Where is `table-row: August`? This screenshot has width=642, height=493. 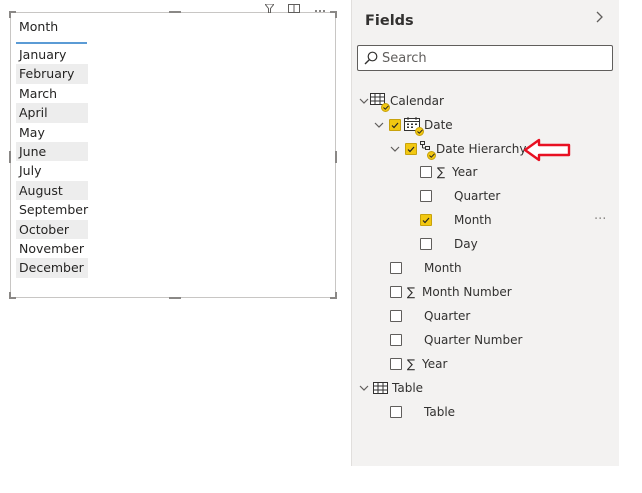
table-row: August is located at coordinates (52, 190).